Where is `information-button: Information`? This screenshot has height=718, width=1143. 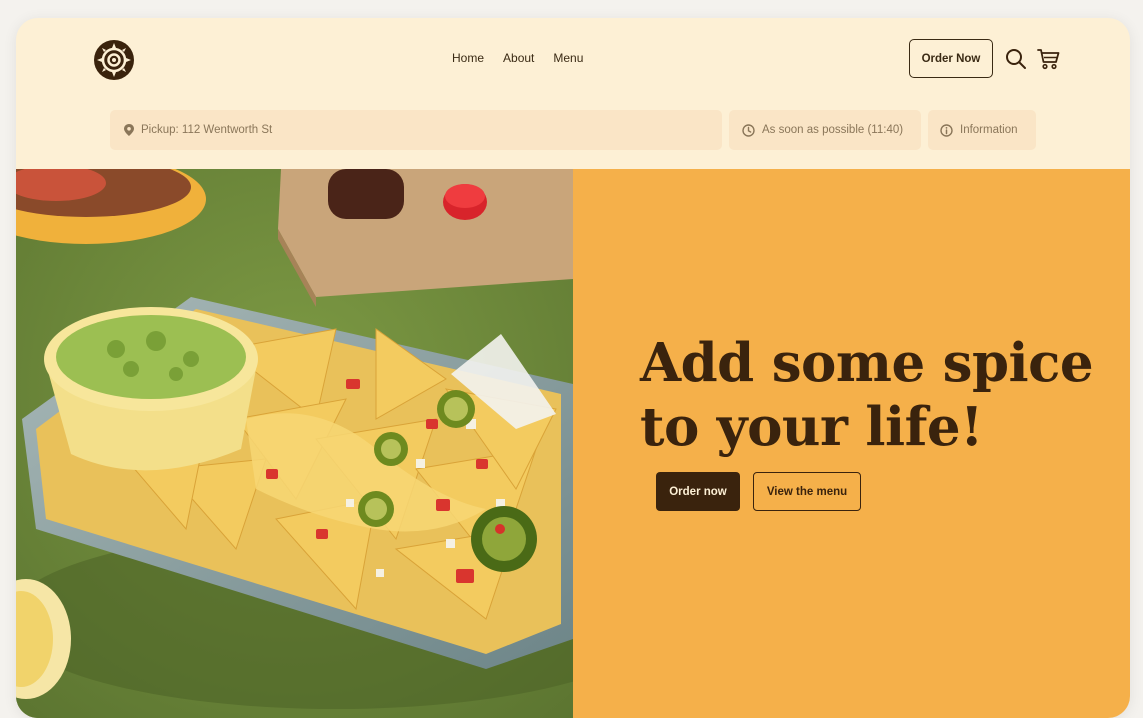
information-button: Information is located at coordinates (982, 130).